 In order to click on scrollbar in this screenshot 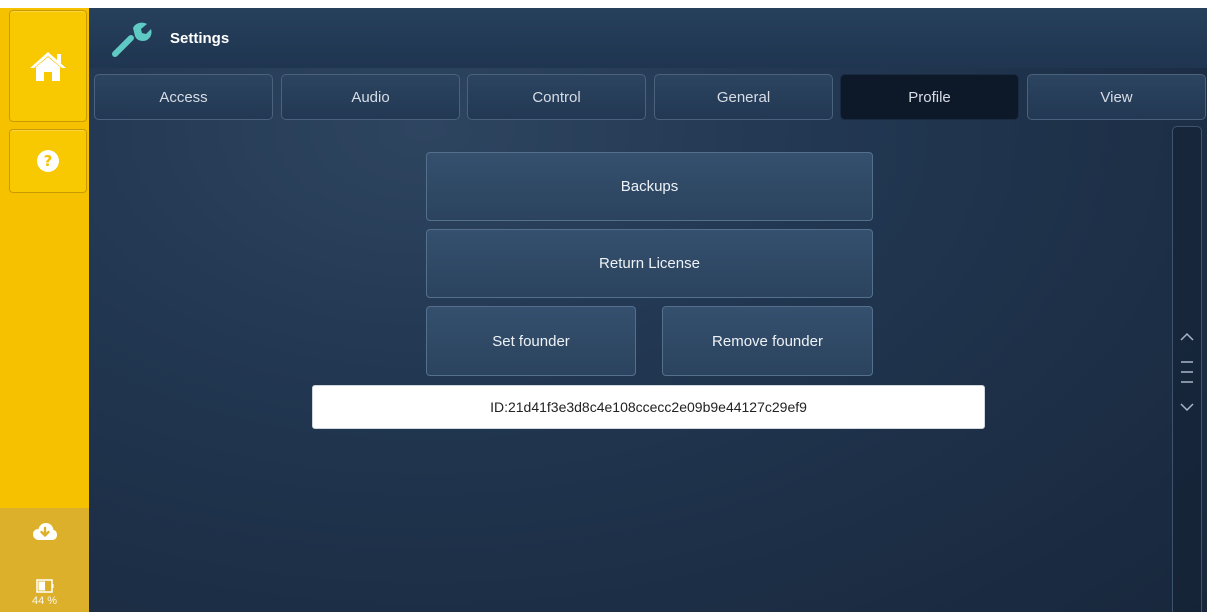, I will do `click(1187, 369)`.